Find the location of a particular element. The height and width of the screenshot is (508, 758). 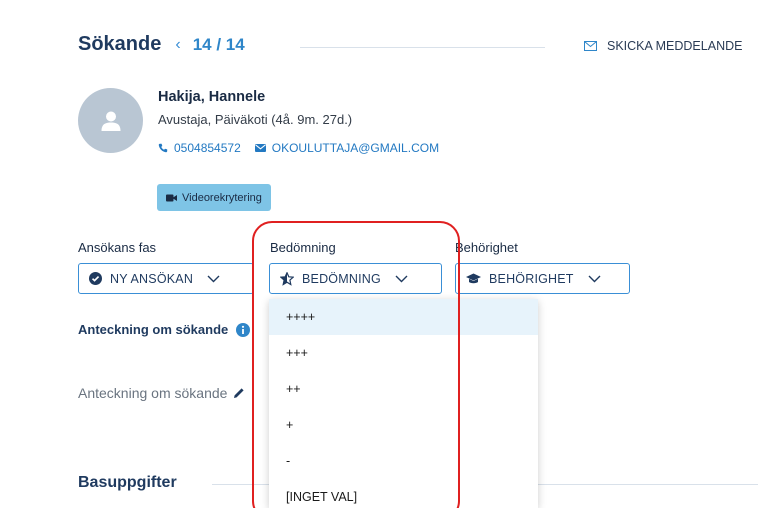

rating-option: + is located at coordinates (403, 425).